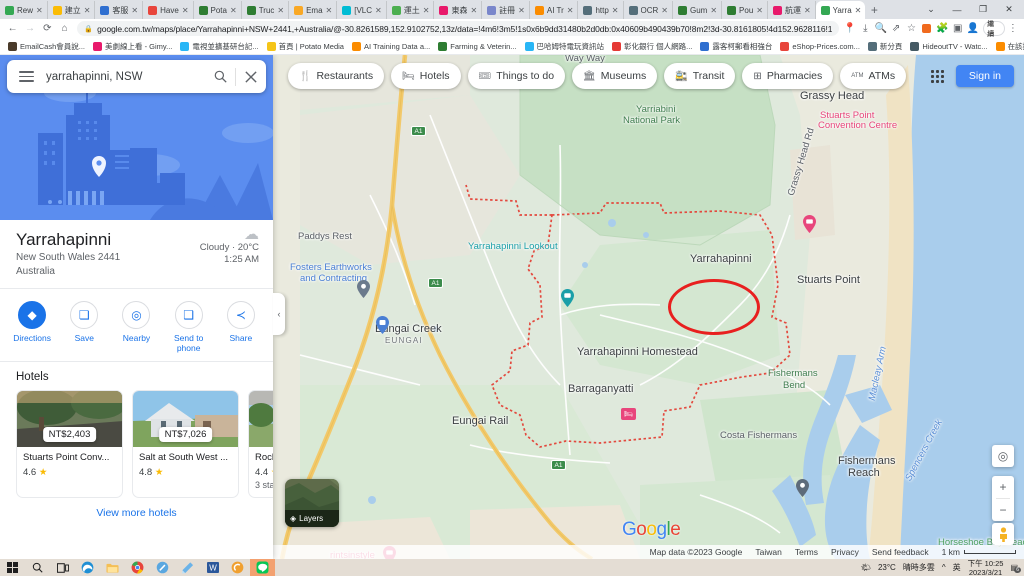  What do you see at coordinates (241, 322) in the screenshot?
I see `place-action-share: ≺ Share` at bounding box center [241, 322].